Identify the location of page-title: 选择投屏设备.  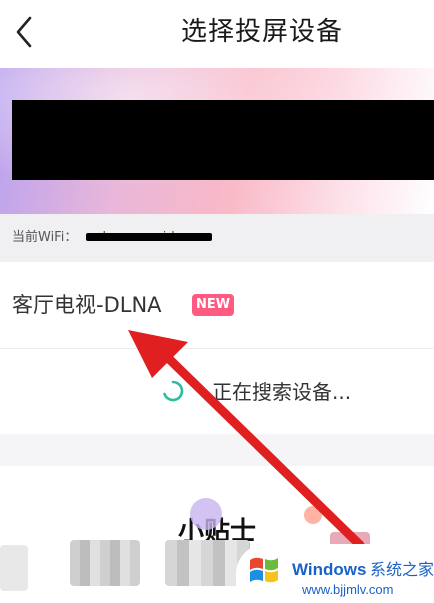
(261, 32).